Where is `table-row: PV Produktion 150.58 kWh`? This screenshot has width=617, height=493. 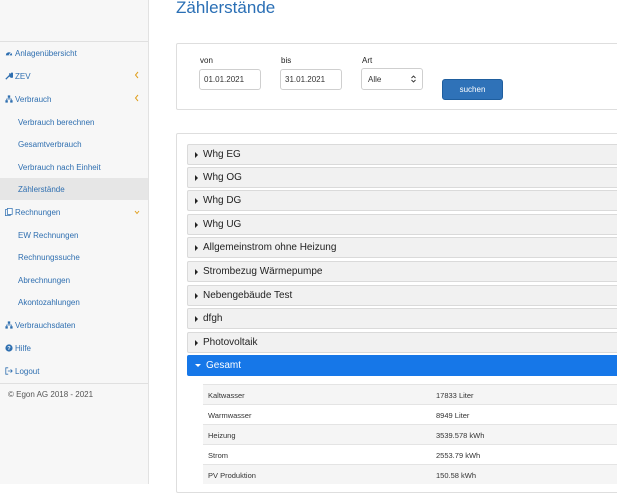
table-row: PV Produktion 150.58 kWh is located at coordinates (410, 474).